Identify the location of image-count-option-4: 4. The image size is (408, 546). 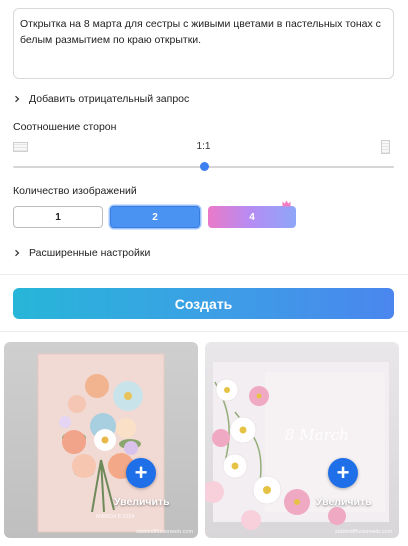
(252, 217).